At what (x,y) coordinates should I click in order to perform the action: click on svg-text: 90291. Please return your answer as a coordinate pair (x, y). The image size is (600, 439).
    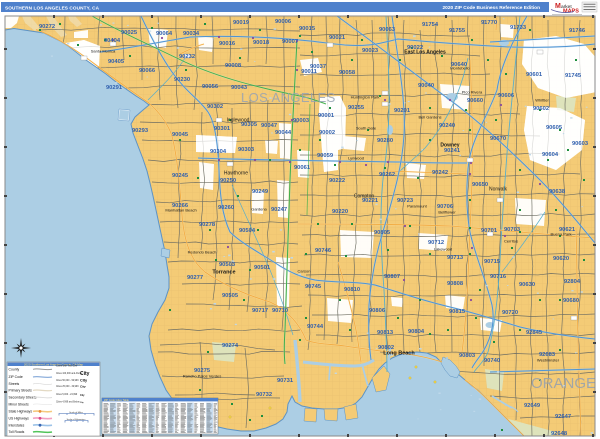
    Looking at the image, I should click on (114, 88).